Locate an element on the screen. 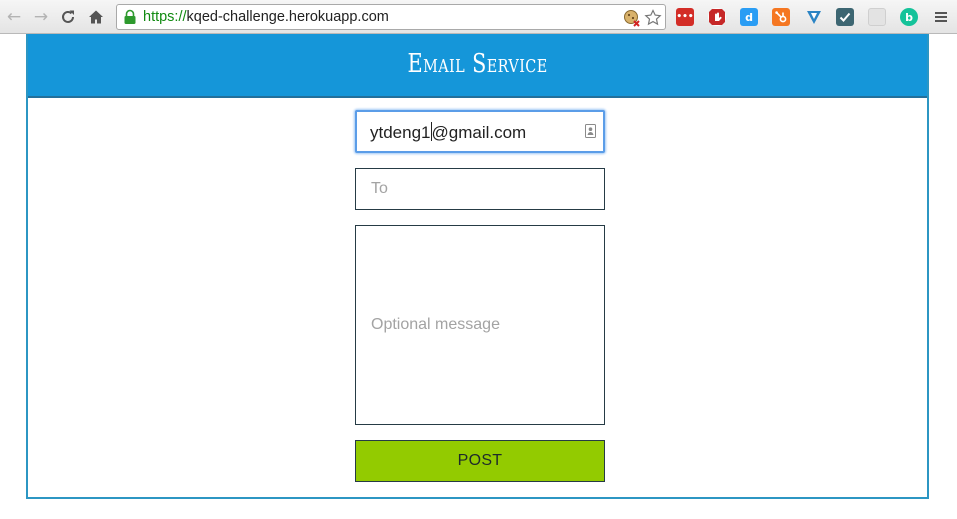 The width and height of the screenshot is (957, 519). bookmark-star-icon is located at coordinates (652, 17).